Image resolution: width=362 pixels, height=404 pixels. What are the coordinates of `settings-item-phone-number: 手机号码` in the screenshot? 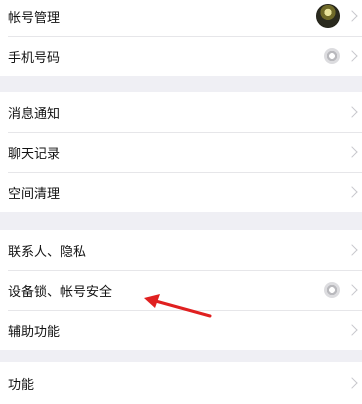 It's located at (181, 56).